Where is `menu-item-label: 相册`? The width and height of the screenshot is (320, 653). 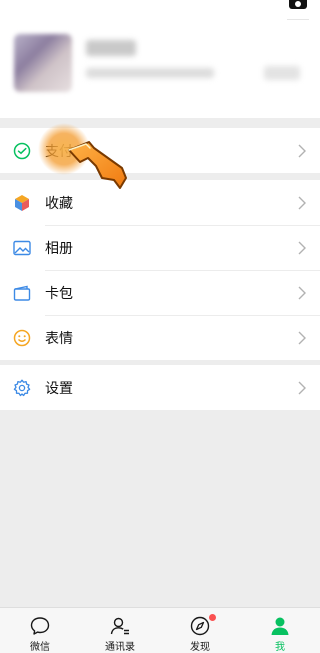 menu-item-label: 相册 is located at coordinates (59, 248).